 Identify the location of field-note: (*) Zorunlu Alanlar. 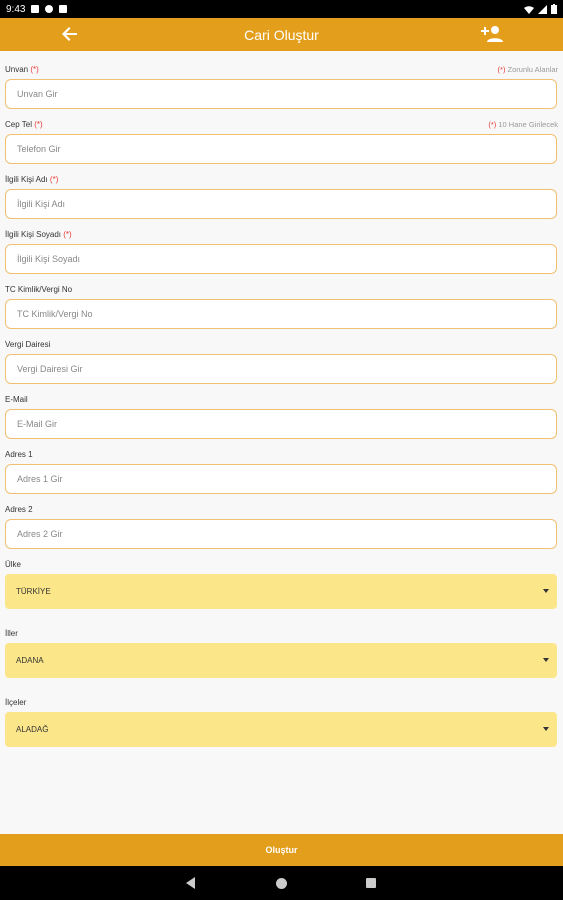
(528, 69).